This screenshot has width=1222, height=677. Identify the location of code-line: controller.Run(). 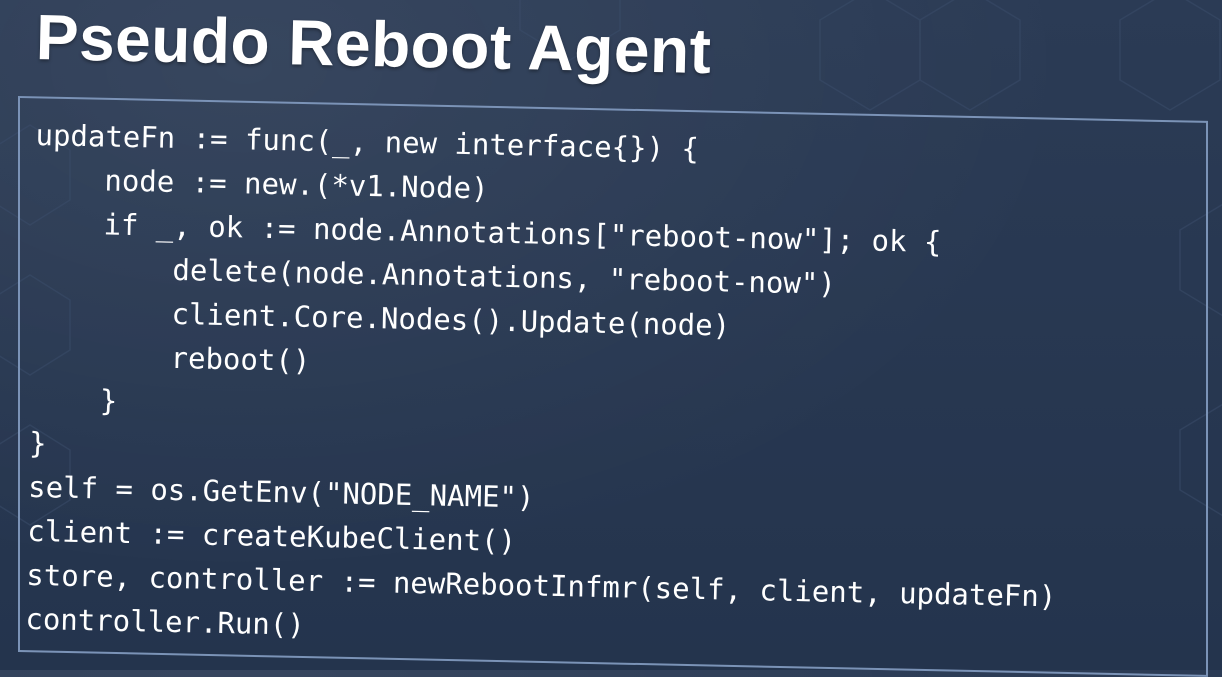
(165, 621).